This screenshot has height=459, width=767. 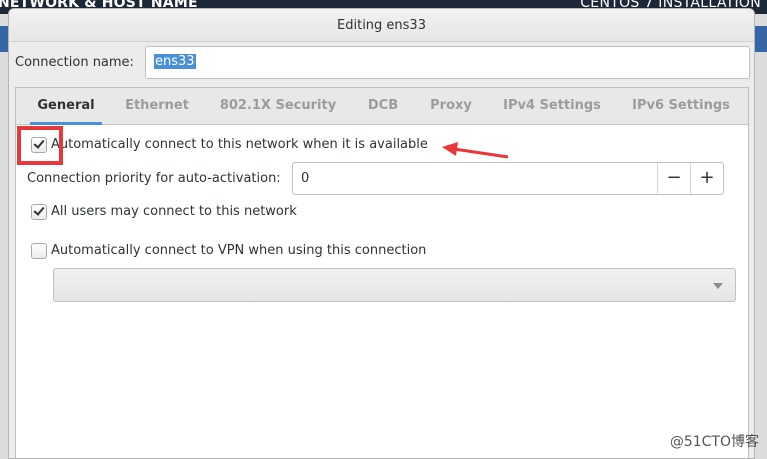 What do you see at coordinates (673, 178) in the screenshot?
I see `priority-decrement-button: −` at bounding box center [673, 178].